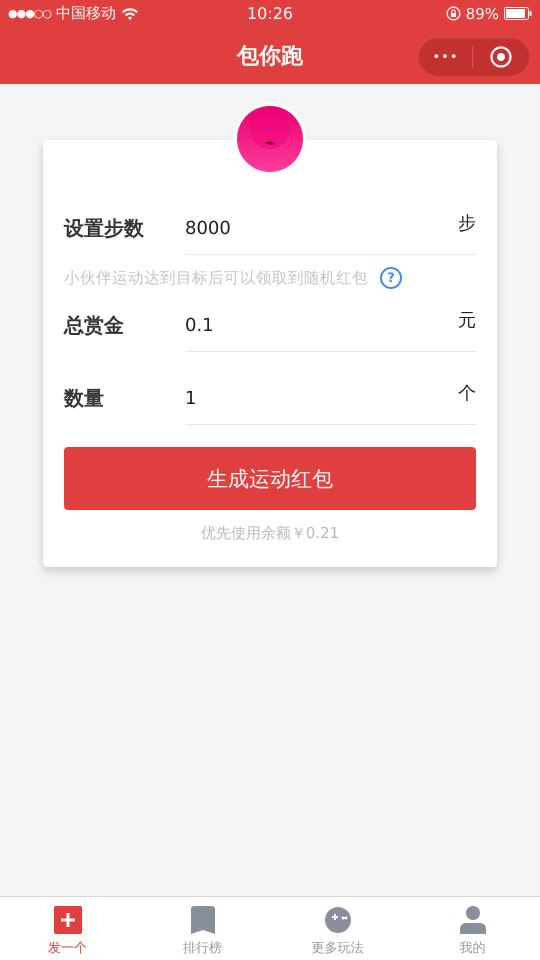 Image resolution: width=540 pixels, height=960 pixels. Describe the element at coordinates (445, 57) in the screenshot. I see `more-button: •••` at that location.